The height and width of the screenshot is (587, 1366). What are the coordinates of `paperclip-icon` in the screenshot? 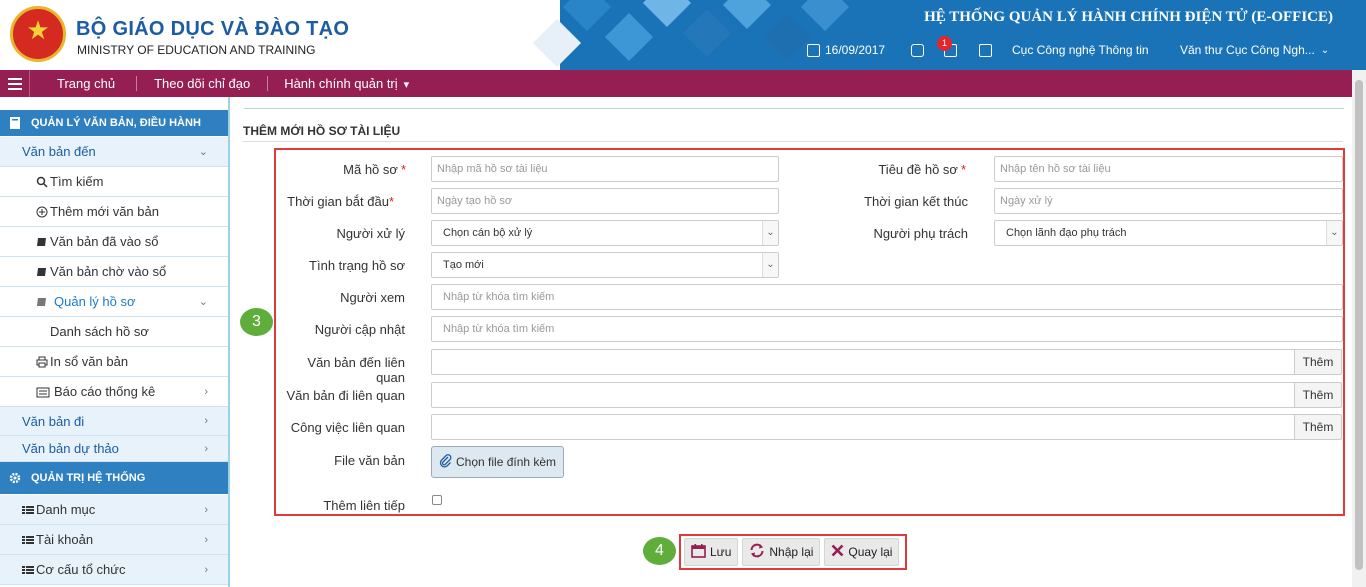 It's located at (446, 462).